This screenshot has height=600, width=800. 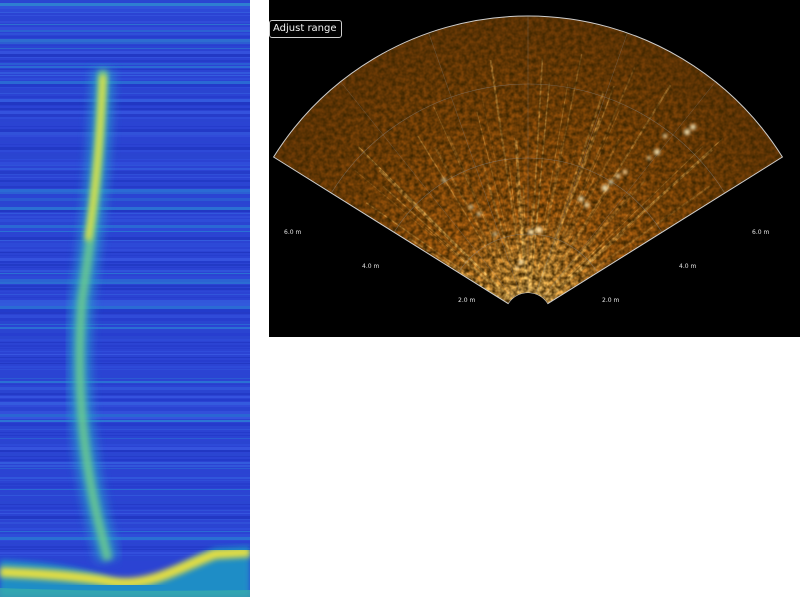 I want to click on range-label-right-4m: 4.0 m, so click(x=687, y=266).